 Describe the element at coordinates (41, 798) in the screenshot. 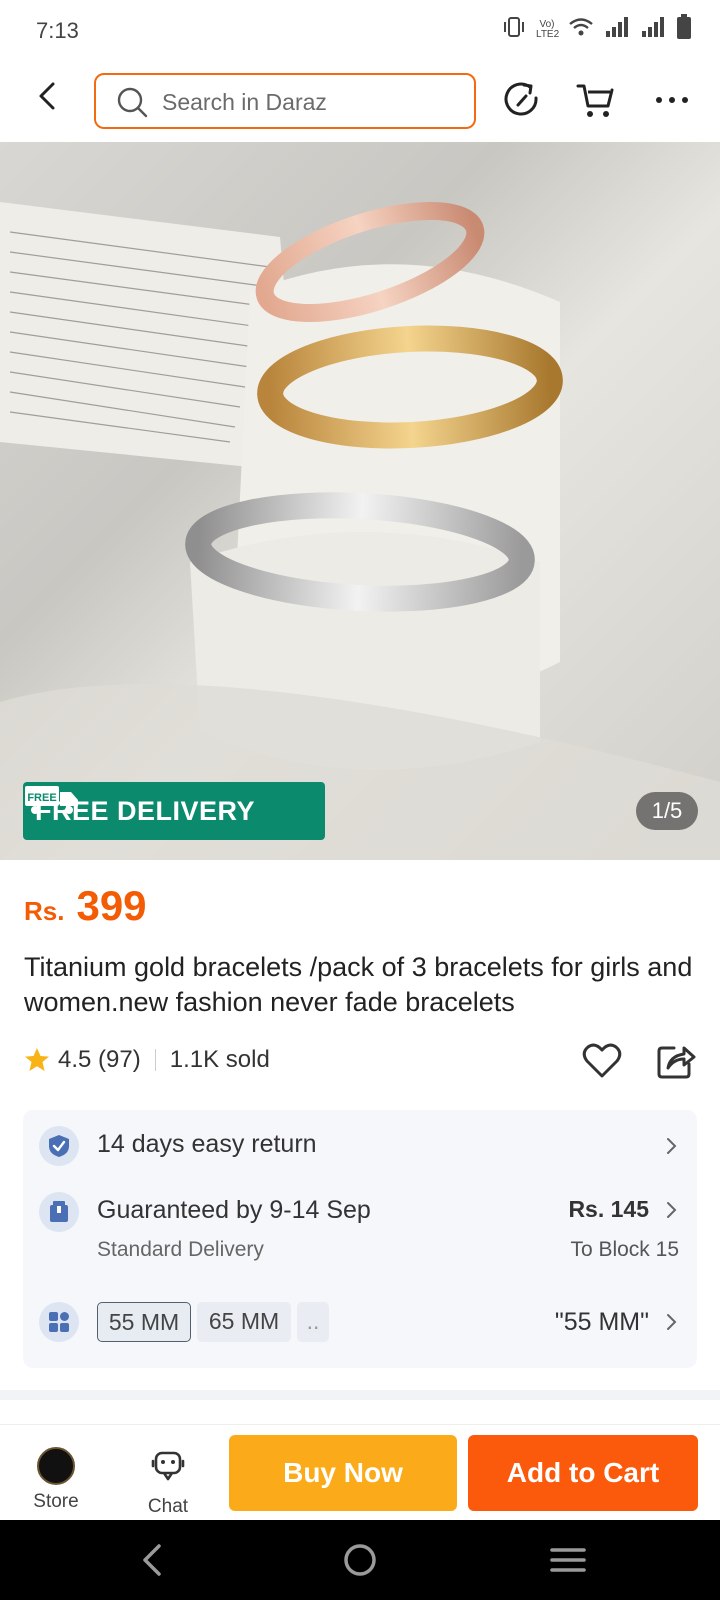

I see `svg-text: FREE` at that location.